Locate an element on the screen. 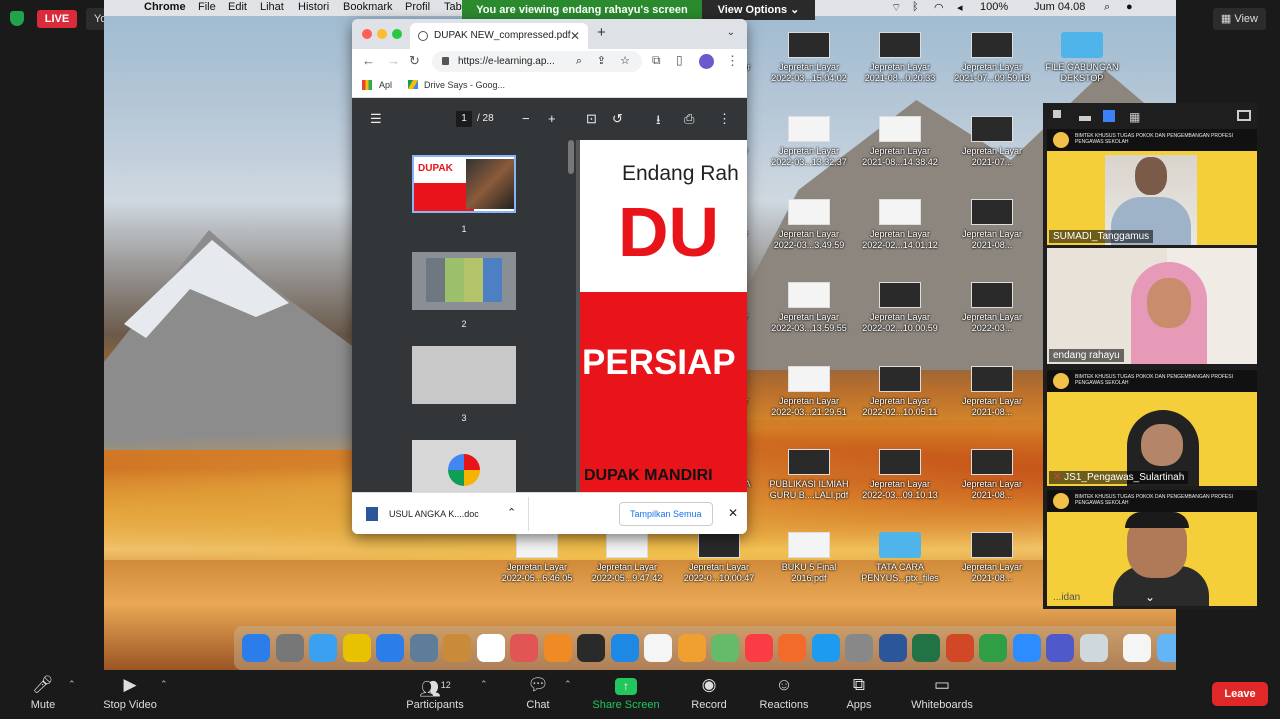  address-bar: https://e-learning.ap... ⌕ ⇪ ☆ is located at coordinates (537, 61).